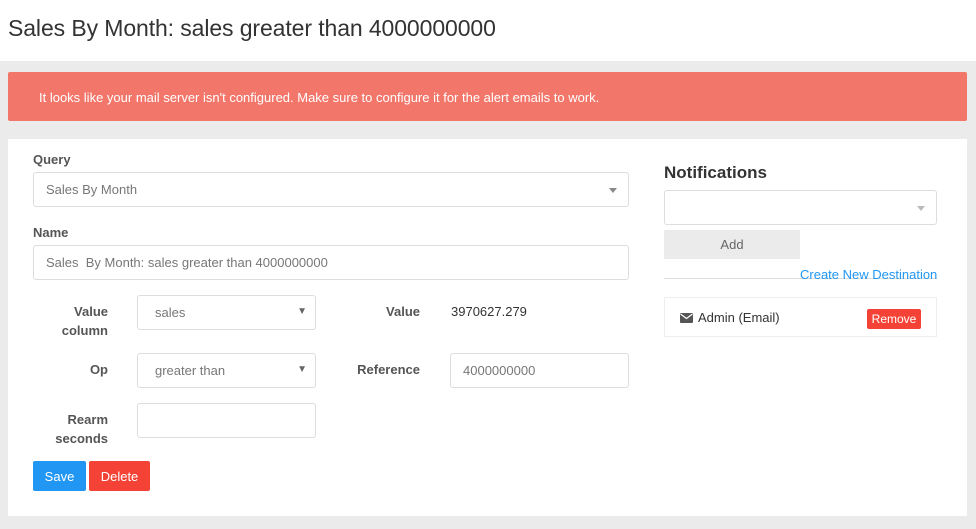 The height and width of the screenshot is (529, 976). I want to click on current-value: 3970627.279, so click(489, 311).